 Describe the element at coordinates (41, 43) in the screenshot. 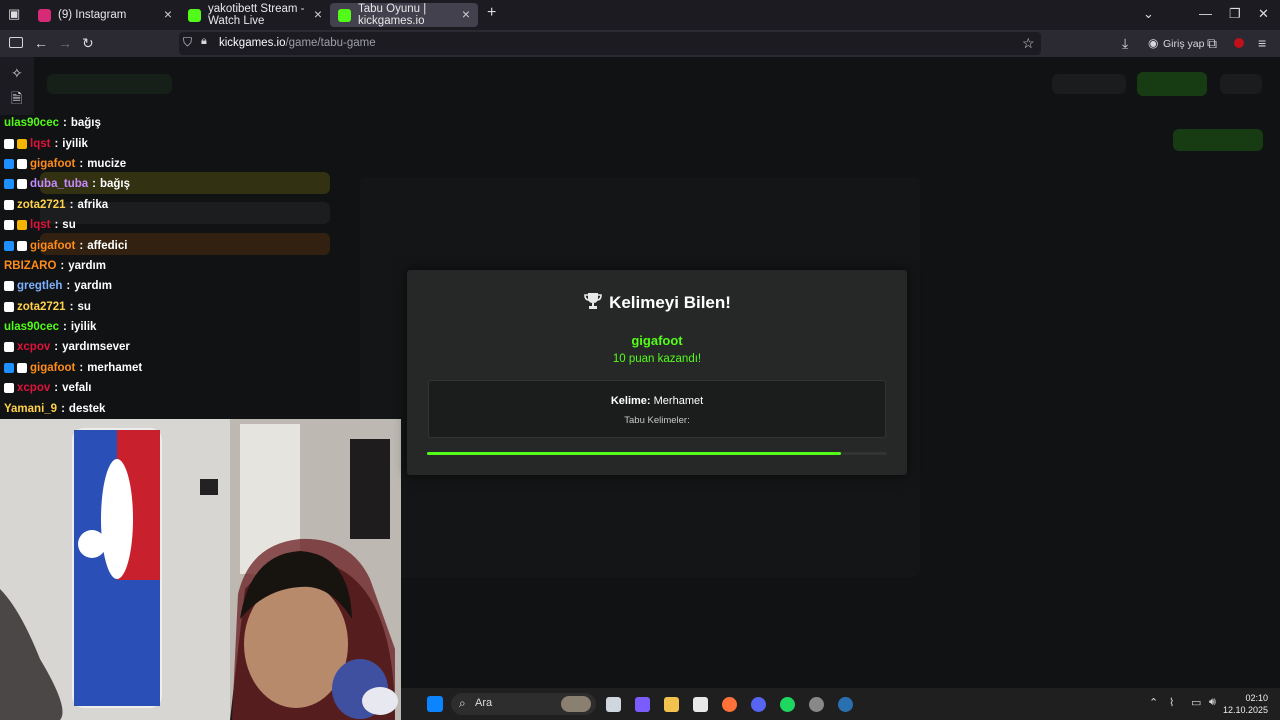

I see `back-icon: ←` at that location.